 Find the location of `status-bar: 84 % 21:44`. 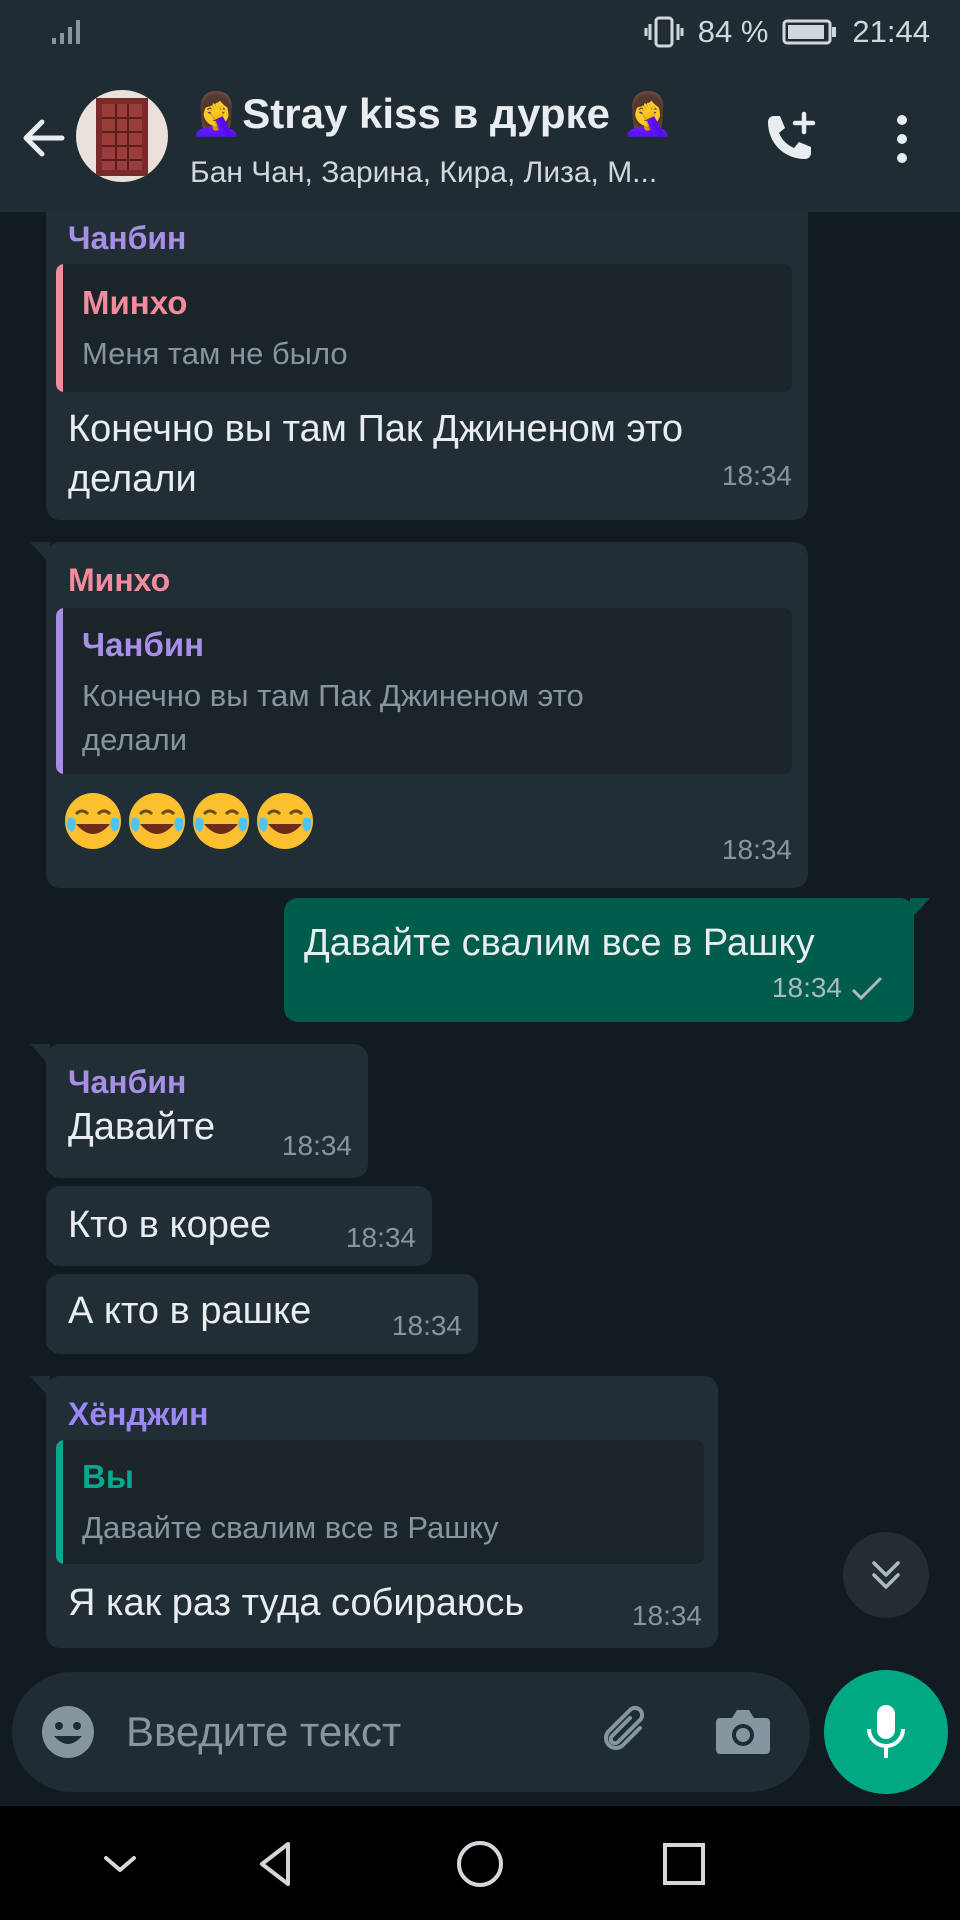

status-bar: 84 % 21:44 is located at coordinates (480, 32).